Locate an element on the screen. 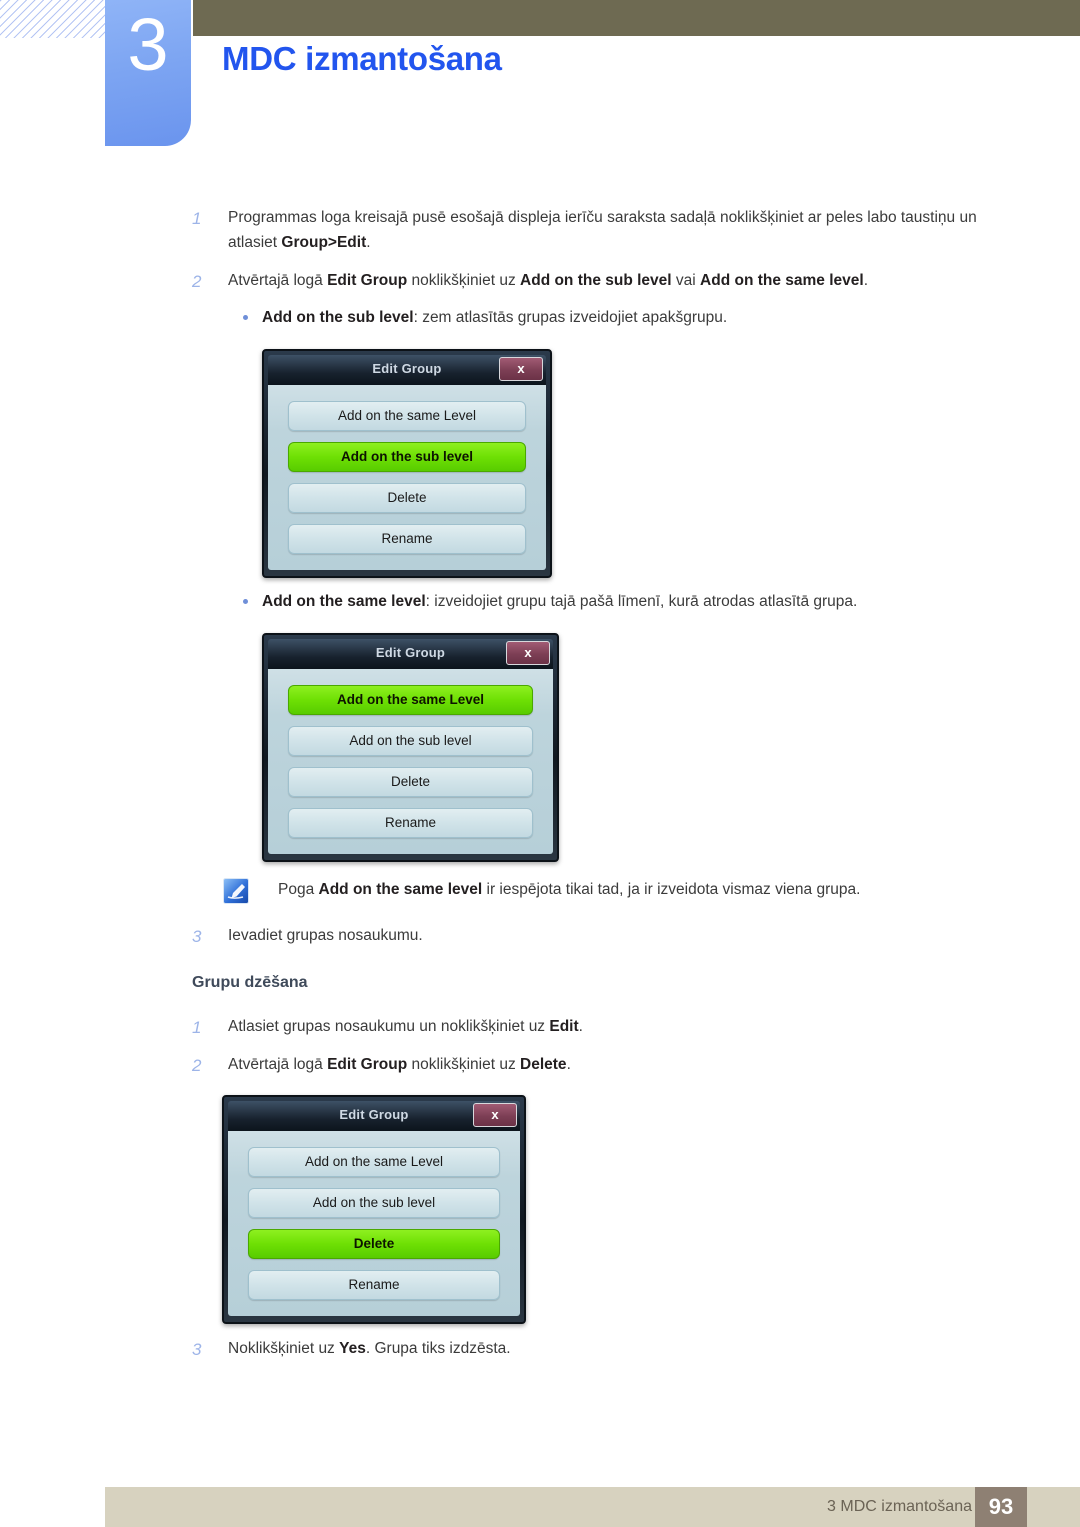 The width and height of the screenshot is (1080, 1527). step-text-c: . Grupa tiks izdzēsta. is located at coordinates (438, 1349).